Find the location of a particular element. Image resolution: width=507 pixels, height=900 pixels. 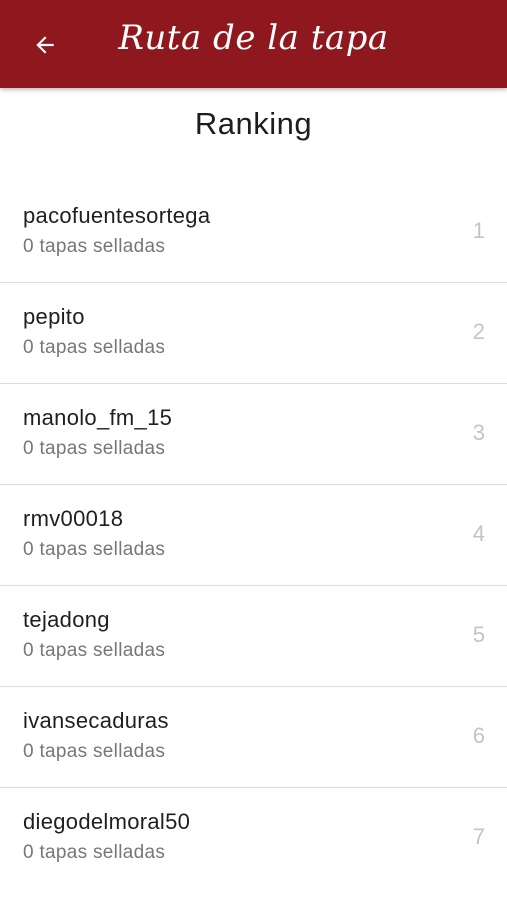

user-name: pepito is located at coordinates (54, 316).